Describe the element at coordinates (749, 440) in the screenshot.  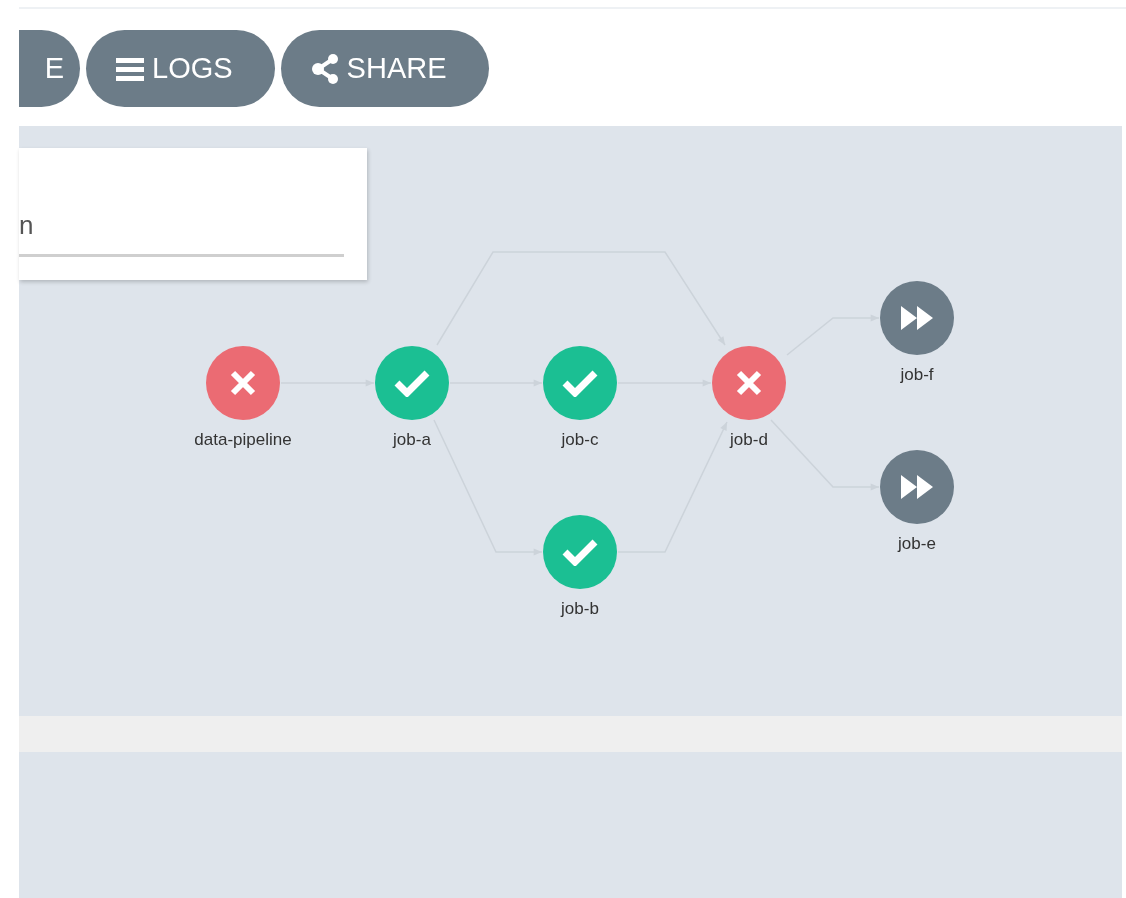
I see `node-label: job-d` at that location.